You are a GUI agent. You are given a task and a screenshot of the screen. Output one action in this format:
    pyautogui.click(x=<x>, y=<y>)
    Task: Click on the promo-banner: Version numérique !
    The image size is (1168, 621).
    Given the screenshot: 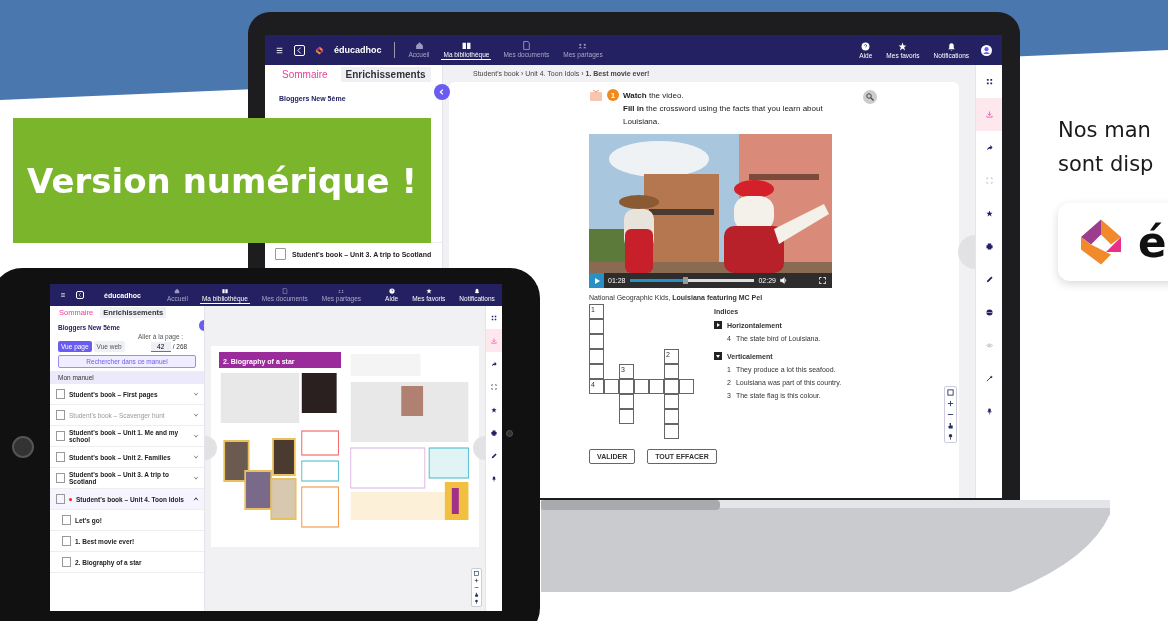 What is the action you would take?
    pyautogui.click(x=222, y=180)
    